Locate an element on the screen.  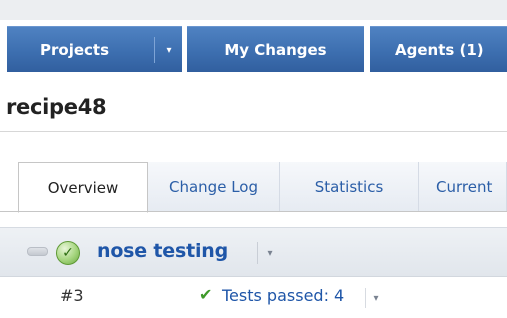
top-strip is located at coordinates (253, 10).